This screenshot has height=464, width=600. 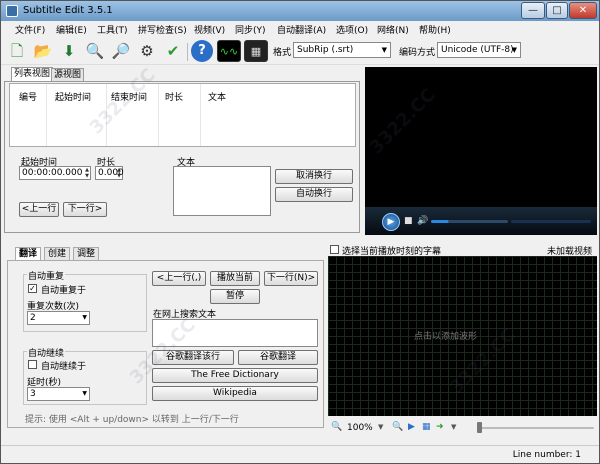 What do you see at coordinates (69, 51) in the screenshot?
I see `save-icon: ⬇` at bounding box center [69, 51].